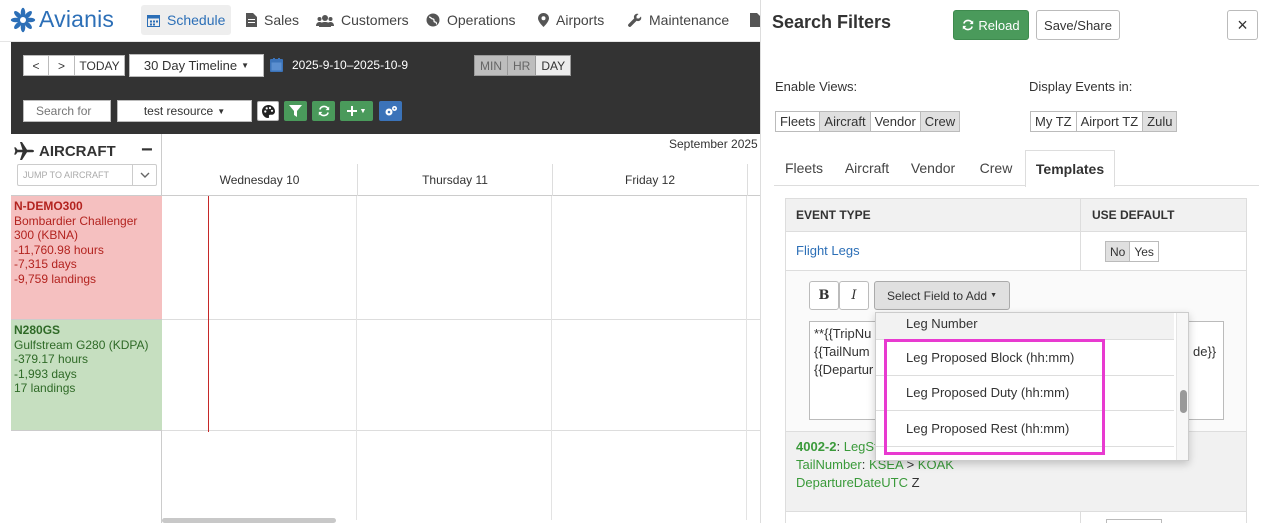 Image resolution: width=1273 pixels, height=523 pixels. I want to click on today-button: TODAY, so click(100, 65).